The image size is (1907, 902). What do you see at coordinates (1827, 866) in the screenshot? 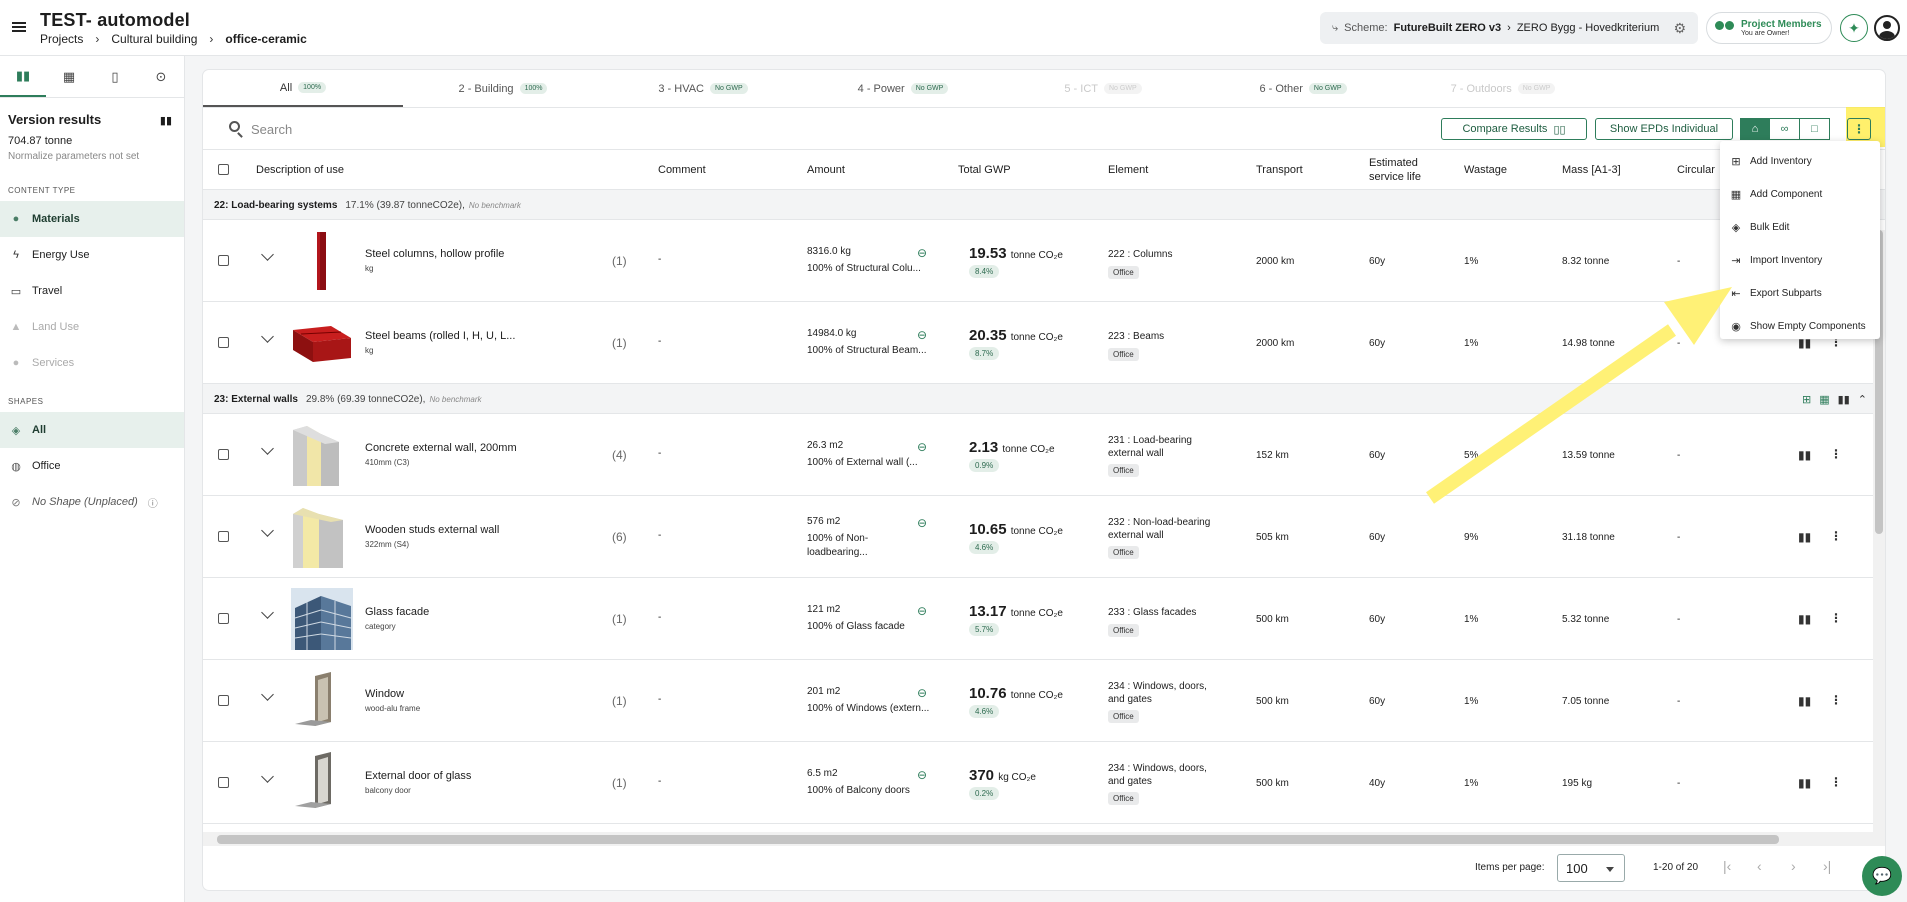
I see `last-page-icon: ›|` at bounding box center [1827, 866].